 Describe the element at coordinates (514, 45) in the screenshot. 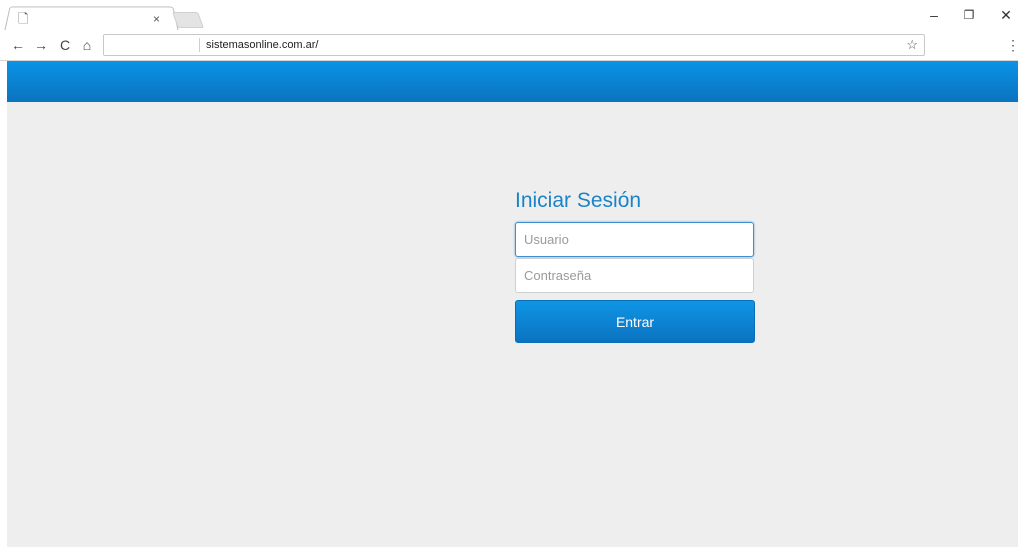

I see `address-bar: sistemasonline.com.ar/ ☆` at that location.